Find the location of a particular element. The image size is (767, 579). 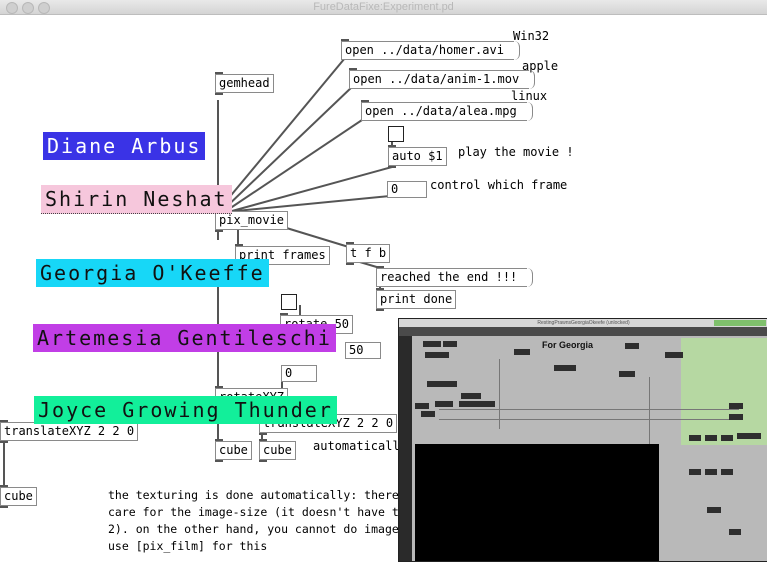

inset-green-panel is located at coordinates (724, 391).